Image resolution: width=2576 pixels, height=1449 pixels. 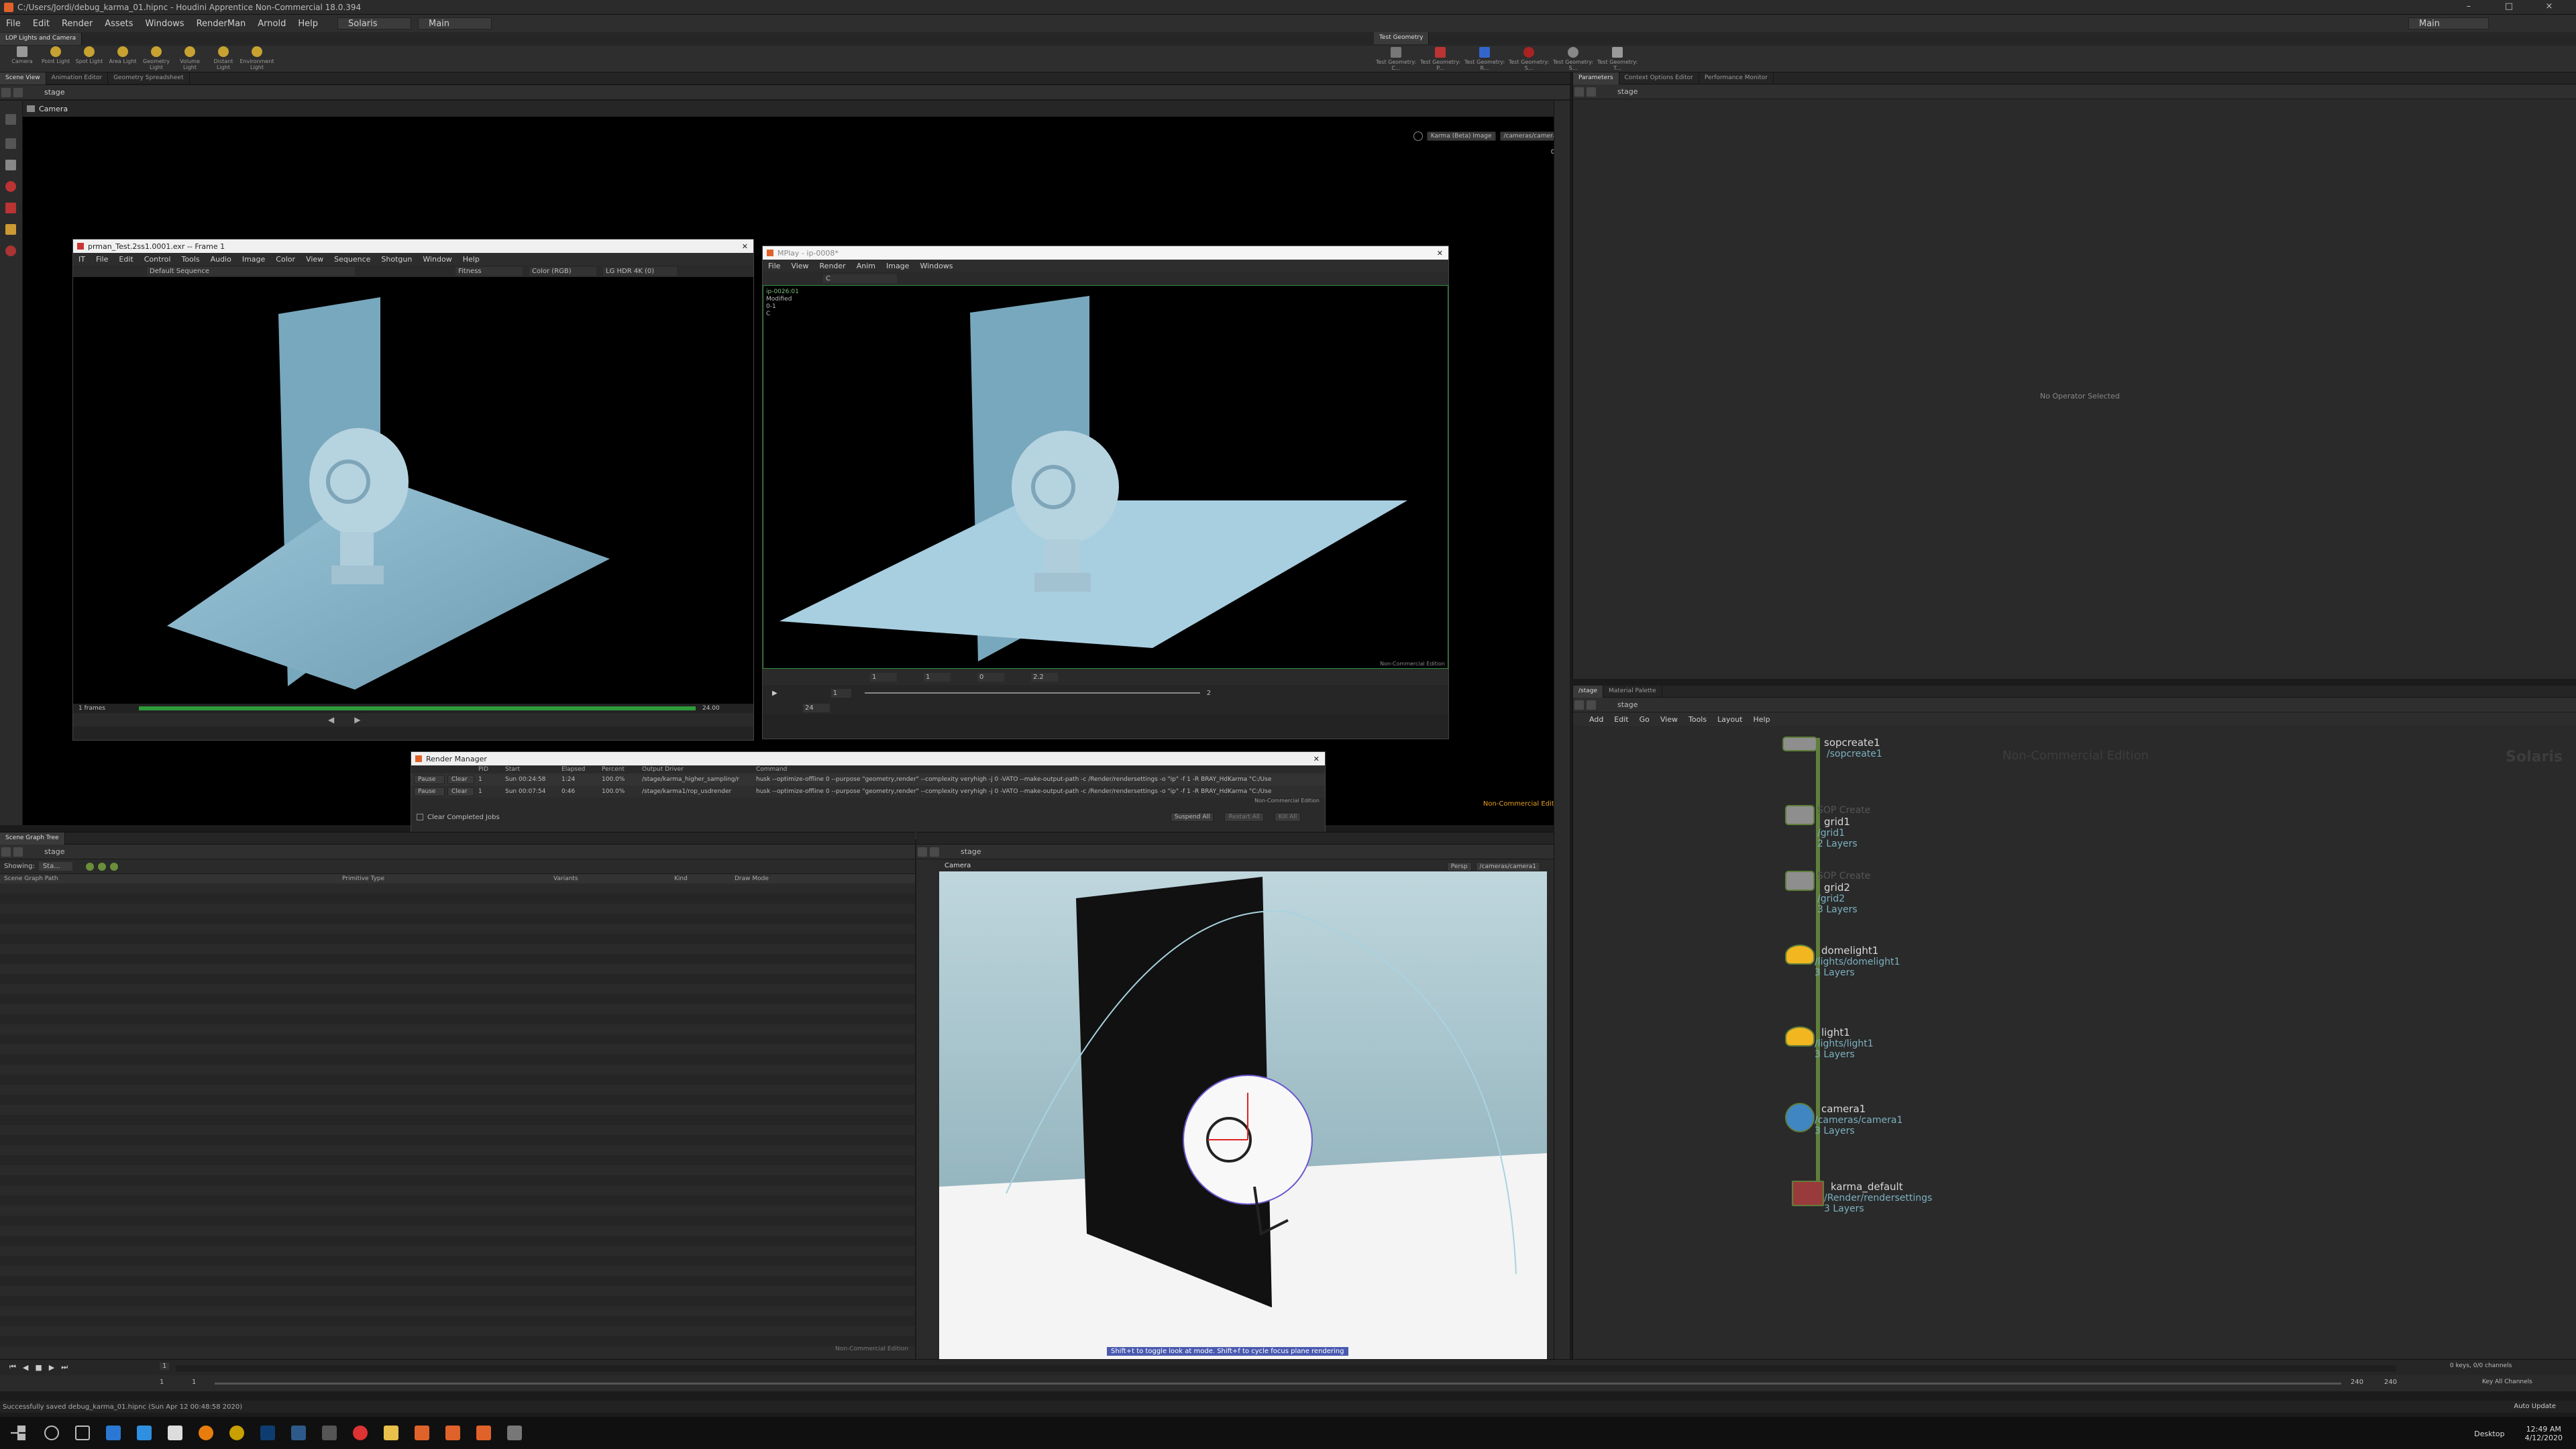 I want to click on range-start-2: 1, so click(x=194, y=1382).